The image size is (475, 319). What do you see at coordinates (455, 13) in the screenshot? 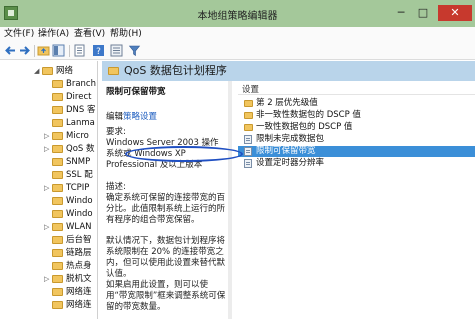
I see `close-button: ✕` at bounding box center [455, 13].